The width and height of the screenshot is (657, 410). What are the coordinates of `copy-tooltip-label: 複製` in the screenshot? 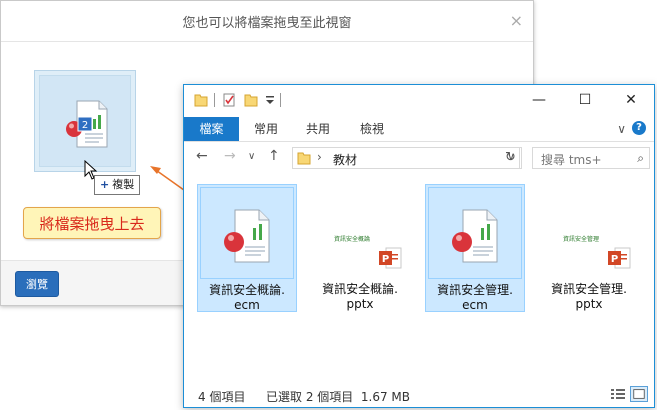 It's located at (123, 184).